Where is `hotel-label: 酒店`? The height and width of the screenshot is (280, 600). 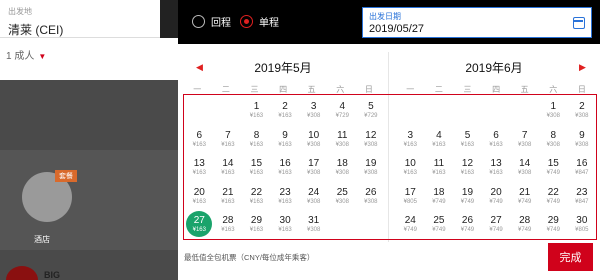
hotel-label: 酒店 is located at coordinates (42, 239).